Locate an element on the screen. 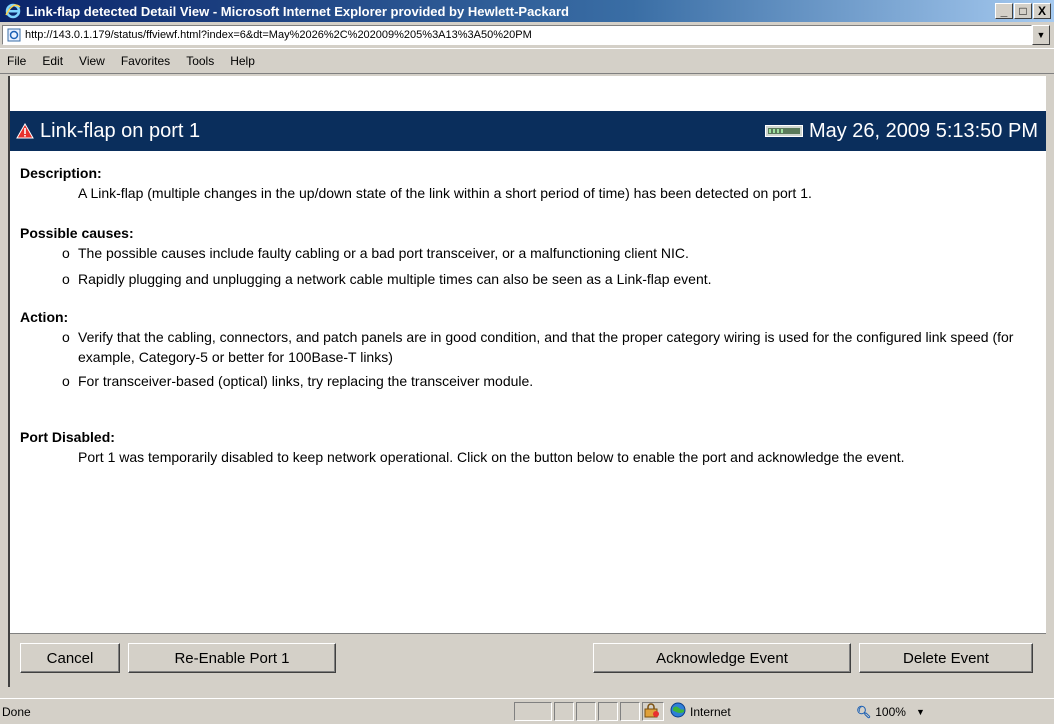 This screenshot has width=1054, height=724. cancel-button: Cancel is located at coordinates (70, 658).